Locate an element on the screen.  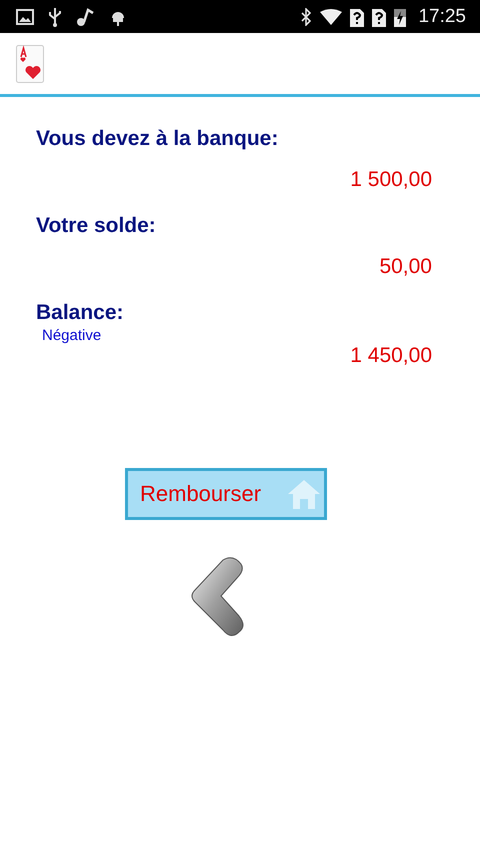
music-note-icon is located at coordinates (86, 16).